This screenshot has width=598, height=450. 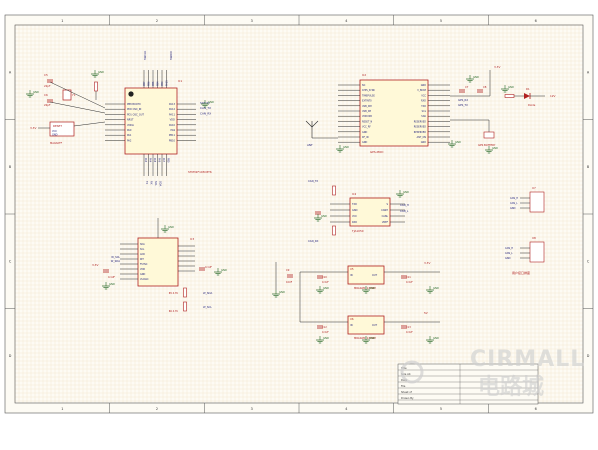 What do you see at coordinates (134, 104) in the screenshot?
I see `mcu-pin-label: PB8 BOOT0` at bounding box center [134, 104].